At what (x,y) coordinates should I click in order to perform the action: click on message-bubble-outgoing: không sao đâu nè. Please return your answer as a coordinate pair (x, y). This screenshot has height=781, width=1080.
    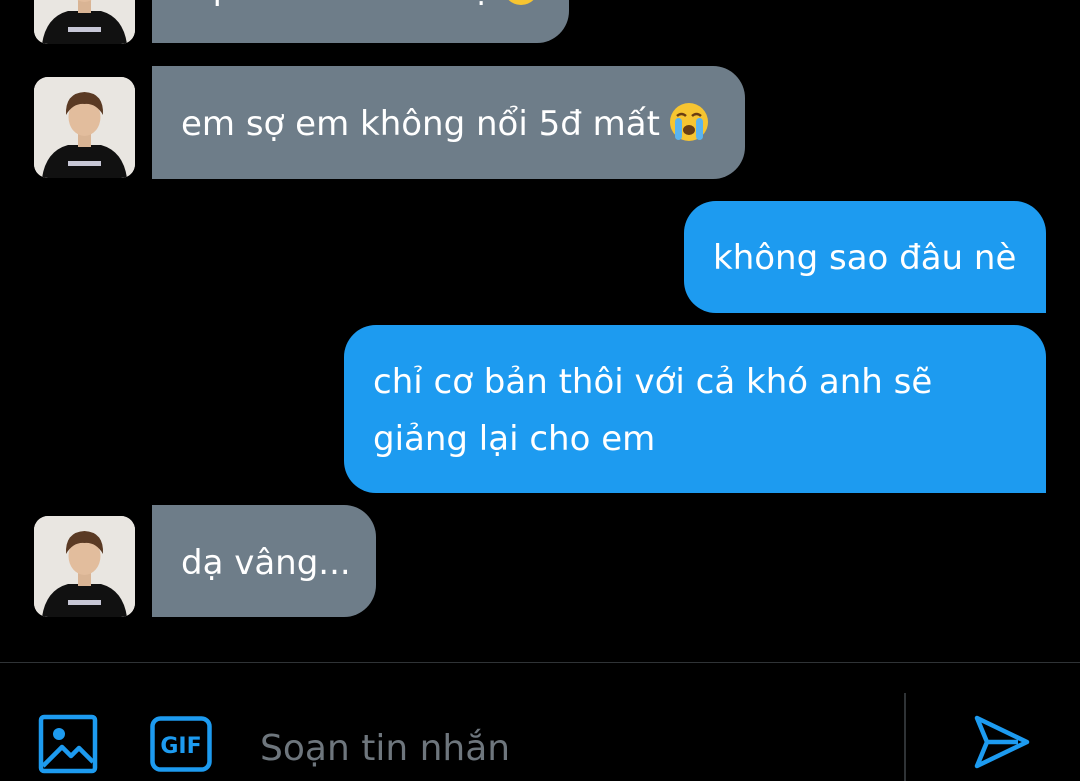
    Looking at the image, I should click on (865, 257).